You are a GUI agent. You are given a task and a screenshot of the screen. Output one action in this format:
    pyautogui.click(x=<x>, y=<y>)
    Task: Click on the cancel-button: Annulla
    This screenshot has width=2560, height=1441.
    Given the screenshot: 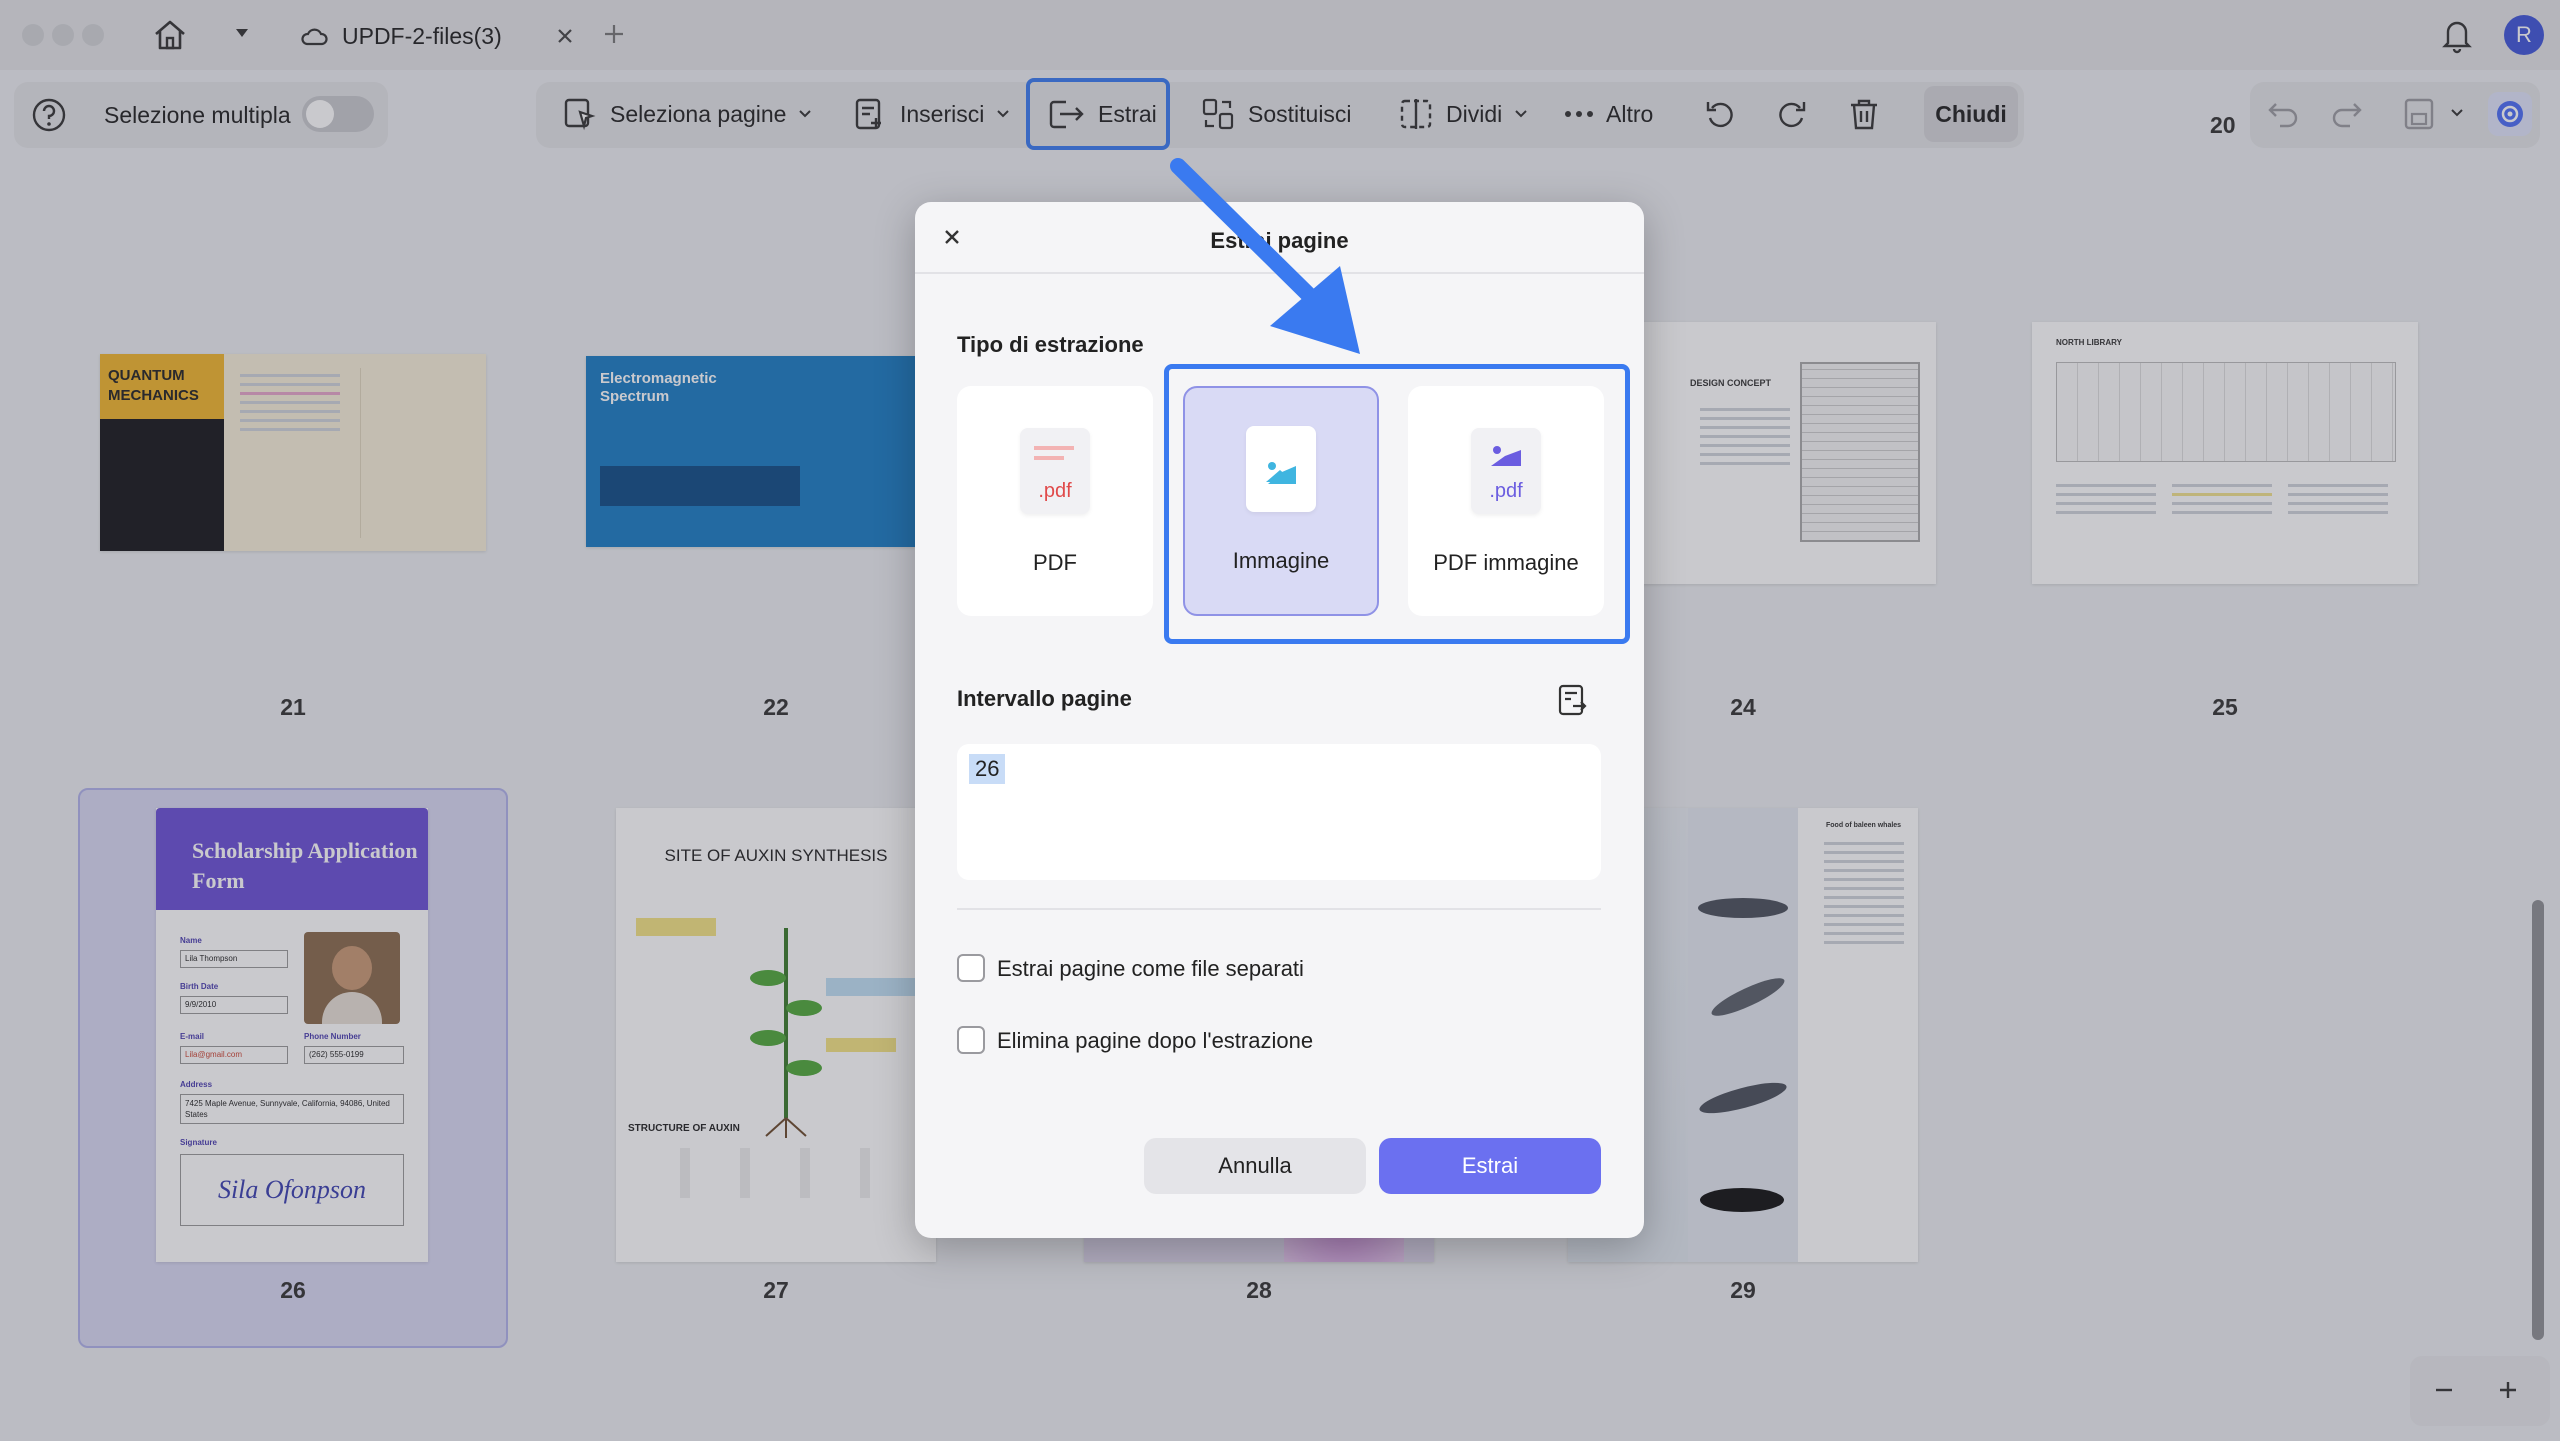 What is the action you would take?
    pyautogui.click(x=1255, y=1166)
    